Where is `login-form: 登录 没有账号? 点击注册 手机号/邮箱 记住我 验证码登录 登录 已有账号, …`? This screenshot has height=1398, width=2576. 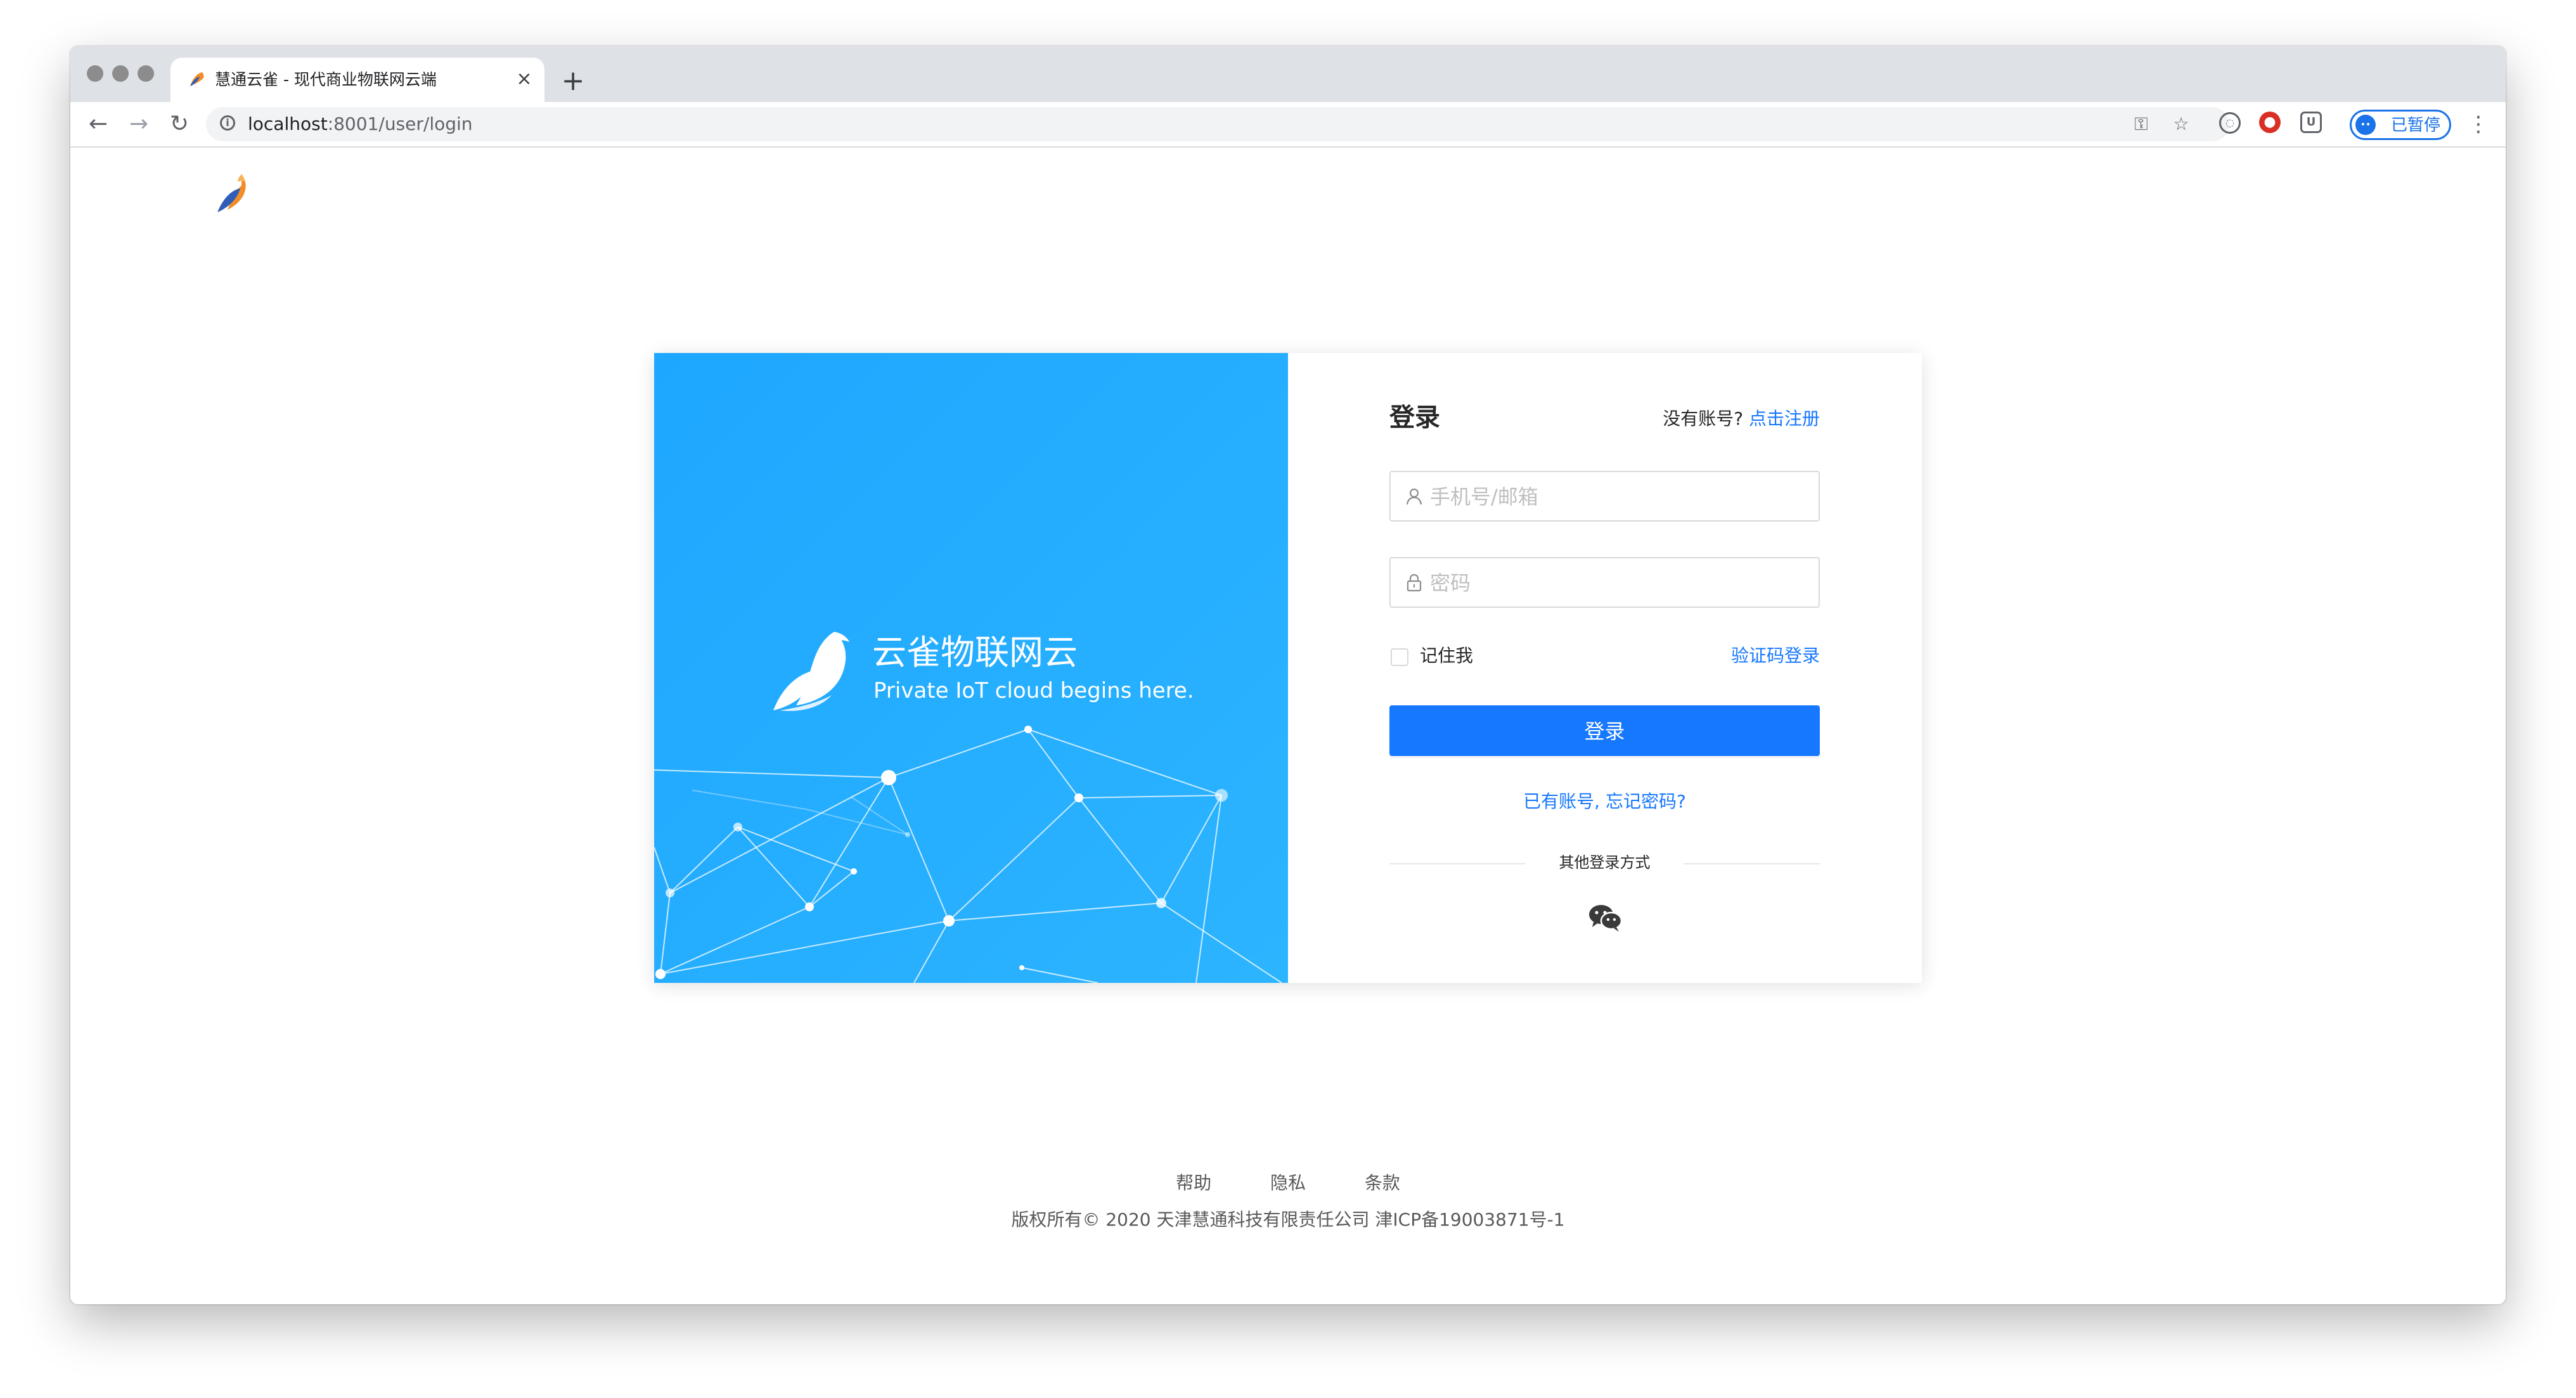 login-form: 登录 没有账号? 点击注册 手机号/邮箱 记住我 验证码登录 登录 已有账号, … is located at coordinates (1605, 668).